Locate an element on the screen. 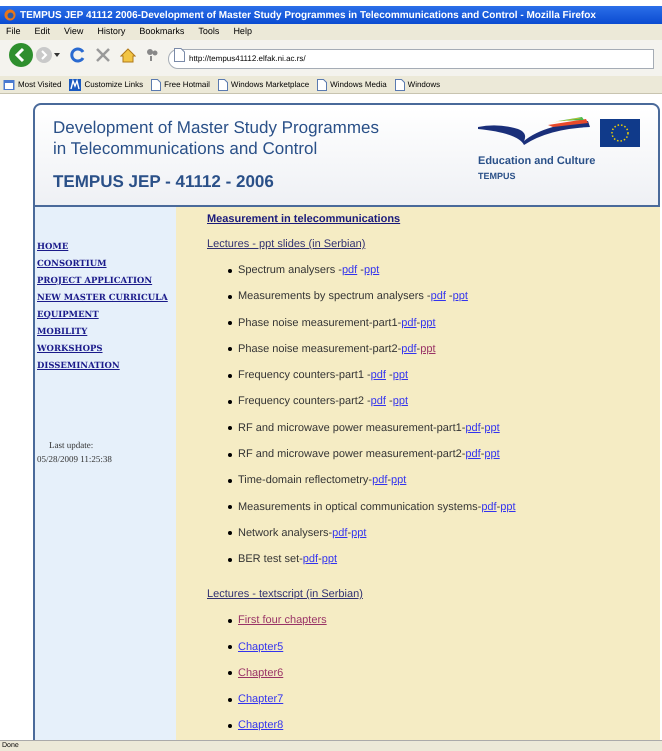  sidebar-link: NEW MASTER CURRICULA is located at coordinates (106, 298).